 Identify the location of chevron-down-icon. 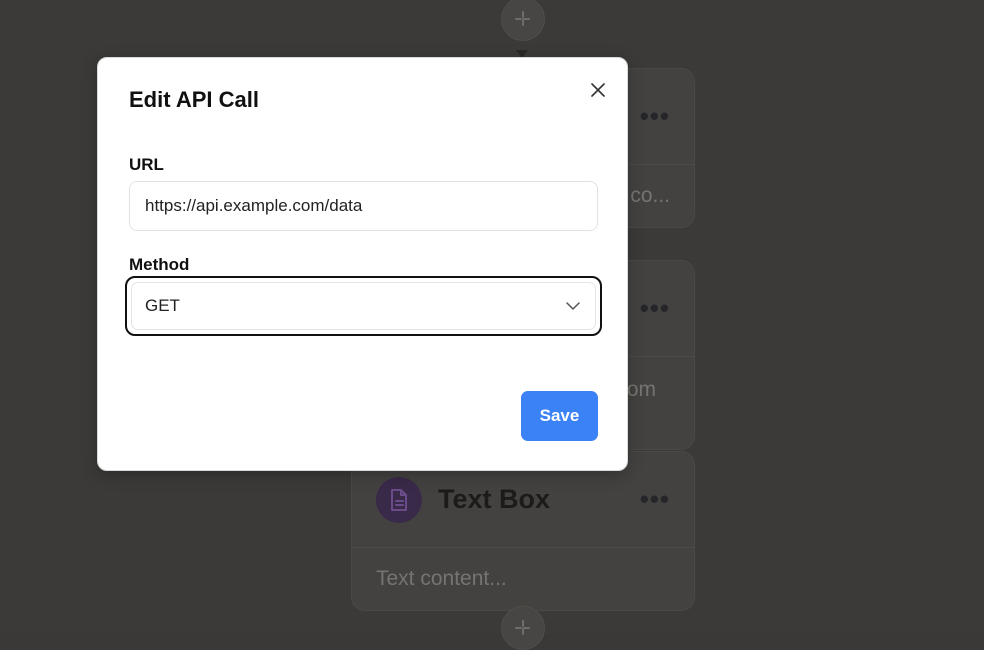
(573, 306).